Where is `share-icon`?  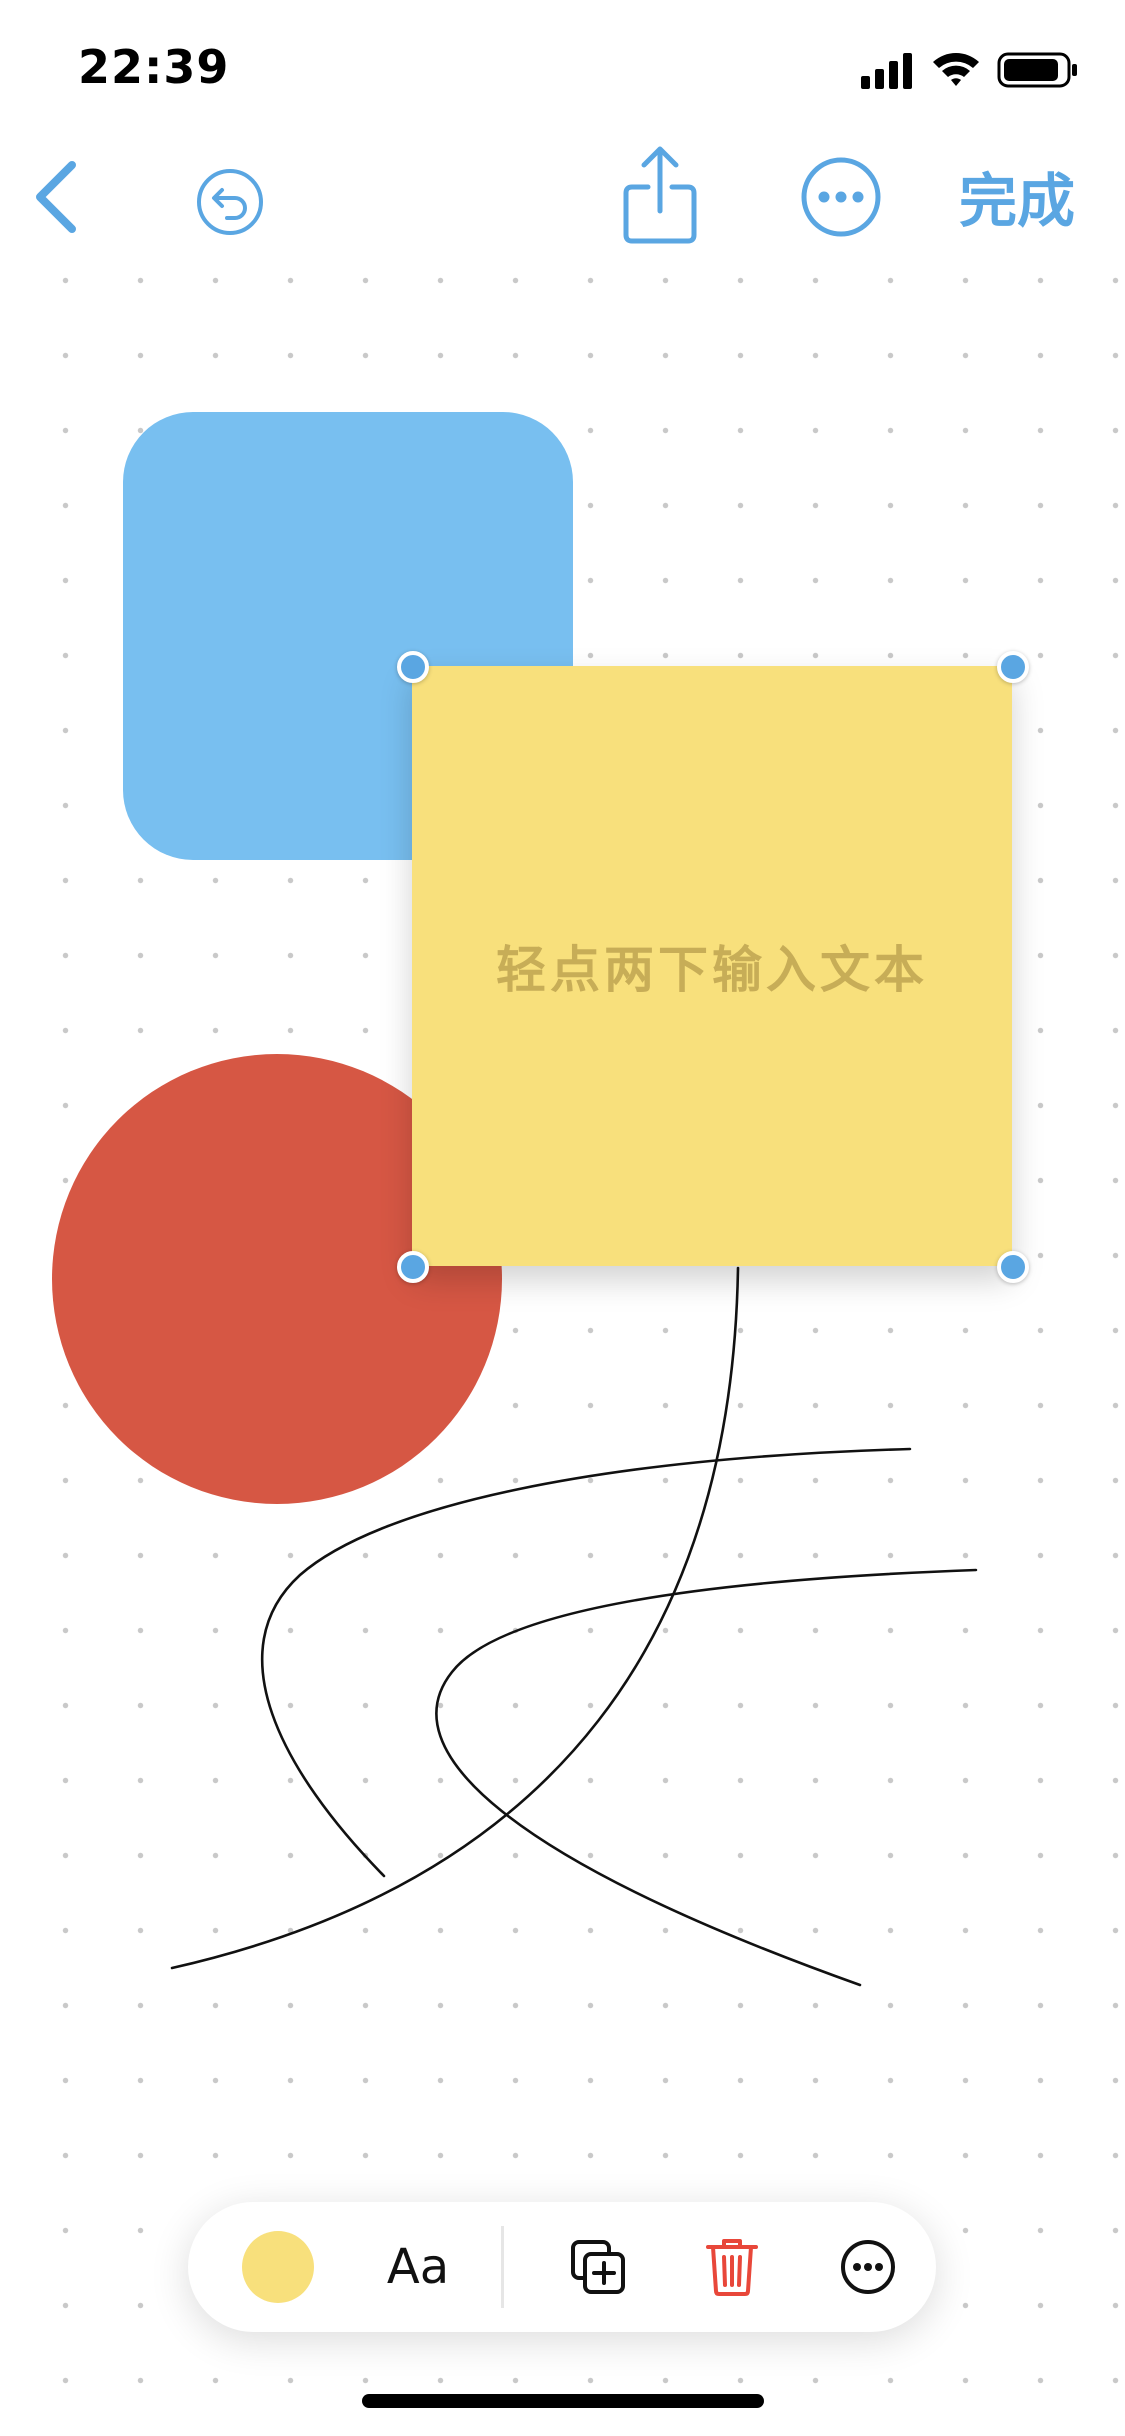
share-icon is located at coordinates (660, 195).